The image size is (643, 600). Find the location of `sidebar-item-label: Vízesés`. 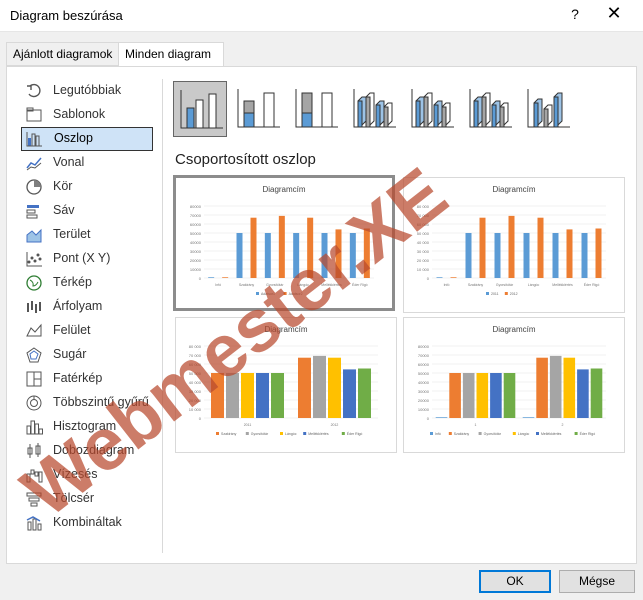

sidebar-item-label: Vízesés is located at coordinates (75, 474).